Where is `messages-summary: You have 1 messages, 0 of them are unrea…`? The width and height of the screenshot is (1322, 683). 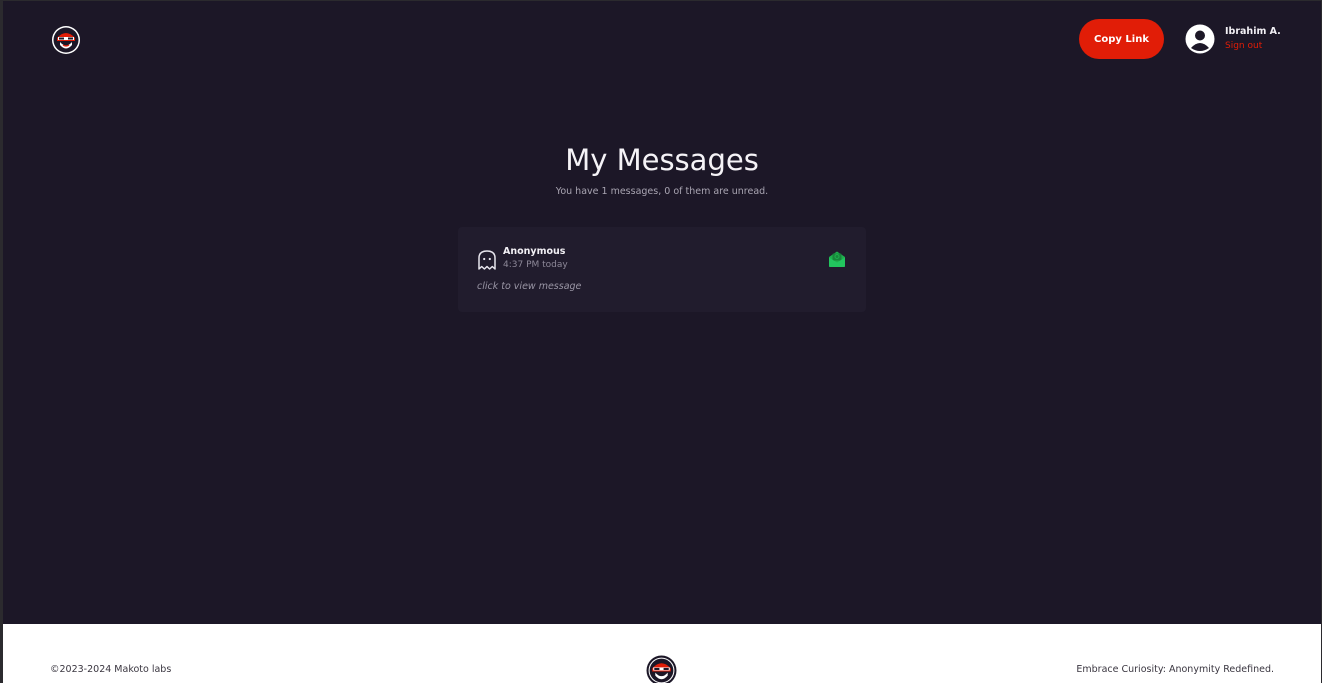
messages-summary: You have 1 messages, 0 of them are unrea… is located at coordinates (662, 191).